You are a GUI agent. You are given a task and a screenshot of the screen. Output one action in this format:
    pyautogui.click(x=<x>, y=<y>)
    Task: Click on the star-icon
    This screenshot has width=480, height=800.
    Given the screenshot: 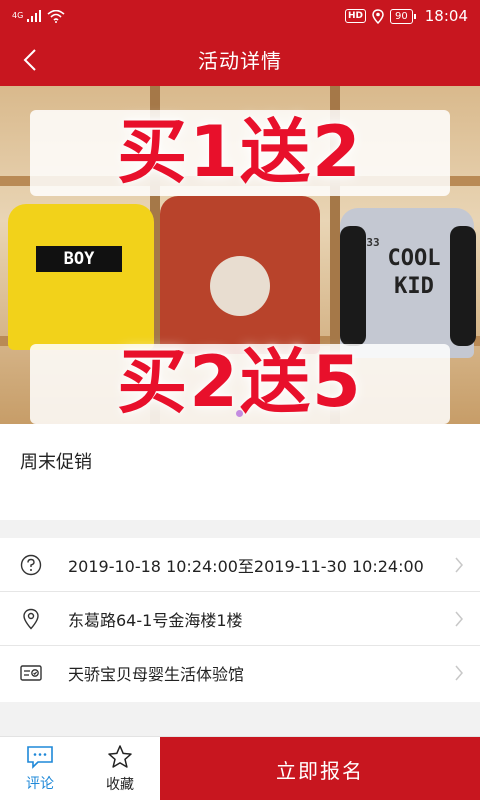 What is the action you would take?
    pyautogui.click(x=120, y=756)
    